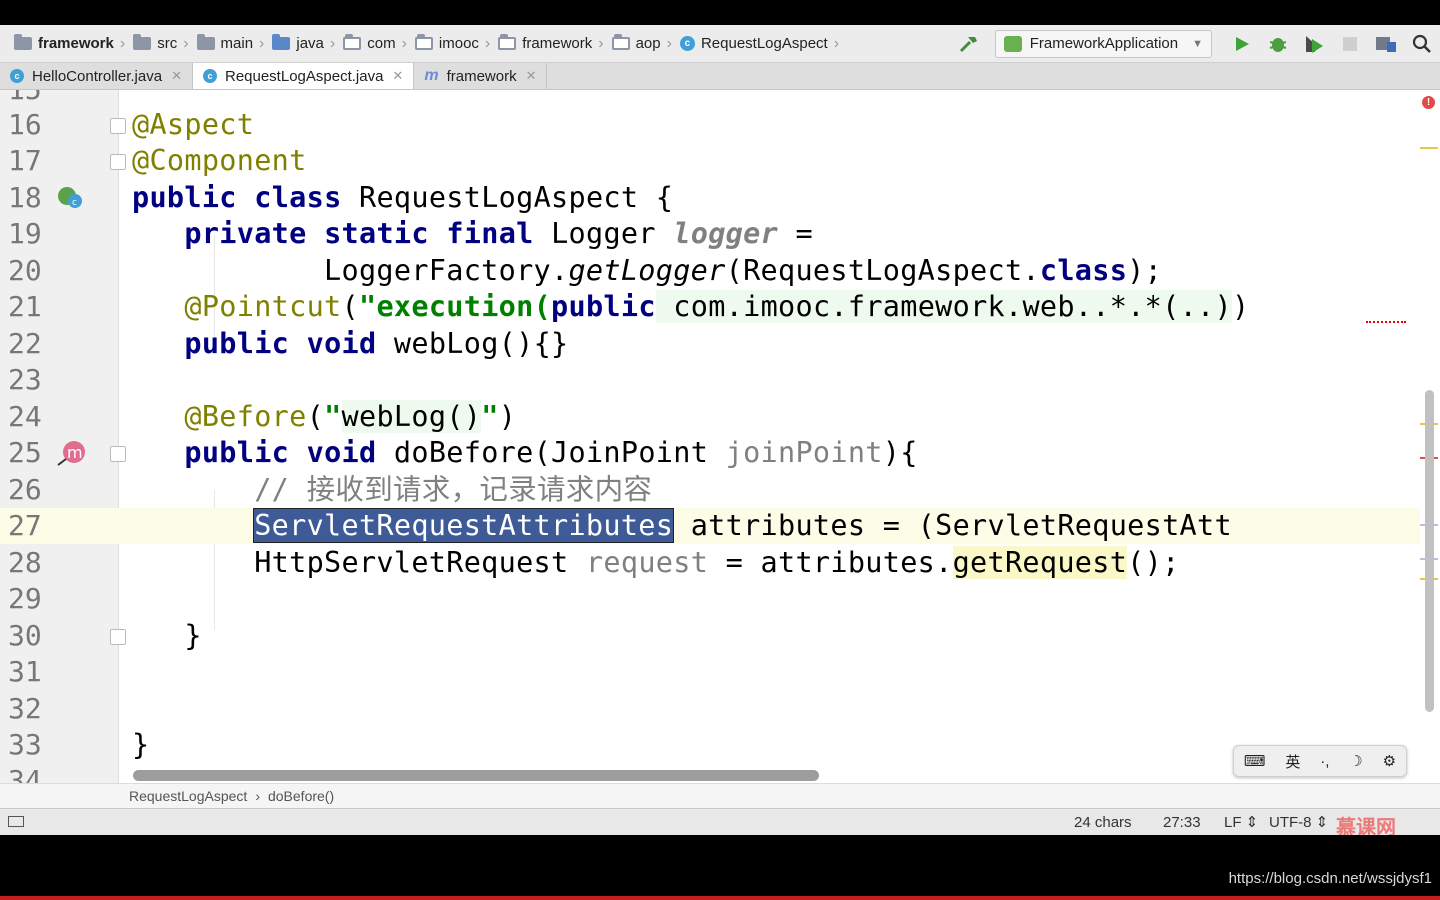 Image resolution: width=1440 pixels, height=900 pixels. Describe the element at coordinates (720, 795) in the screenshot. I see `structure-breadcrumb: RequestLogAspect › doBefore()` at that location.